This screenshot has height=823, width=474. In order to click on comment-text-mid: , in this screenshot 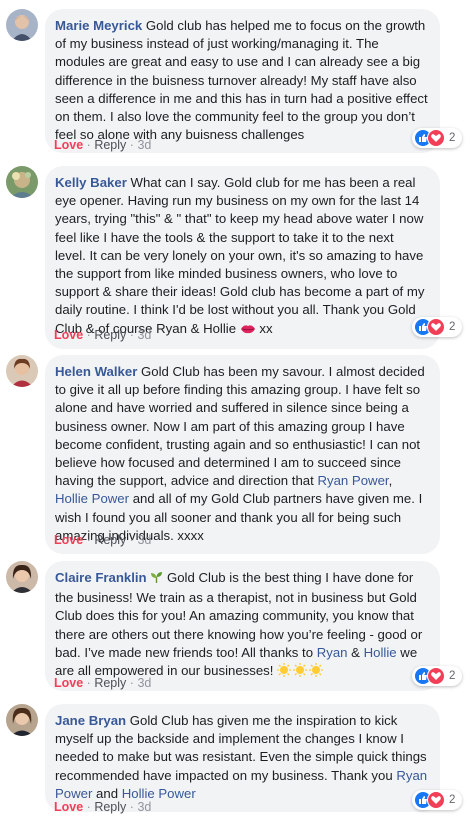, I will do `click(390, 481)`.